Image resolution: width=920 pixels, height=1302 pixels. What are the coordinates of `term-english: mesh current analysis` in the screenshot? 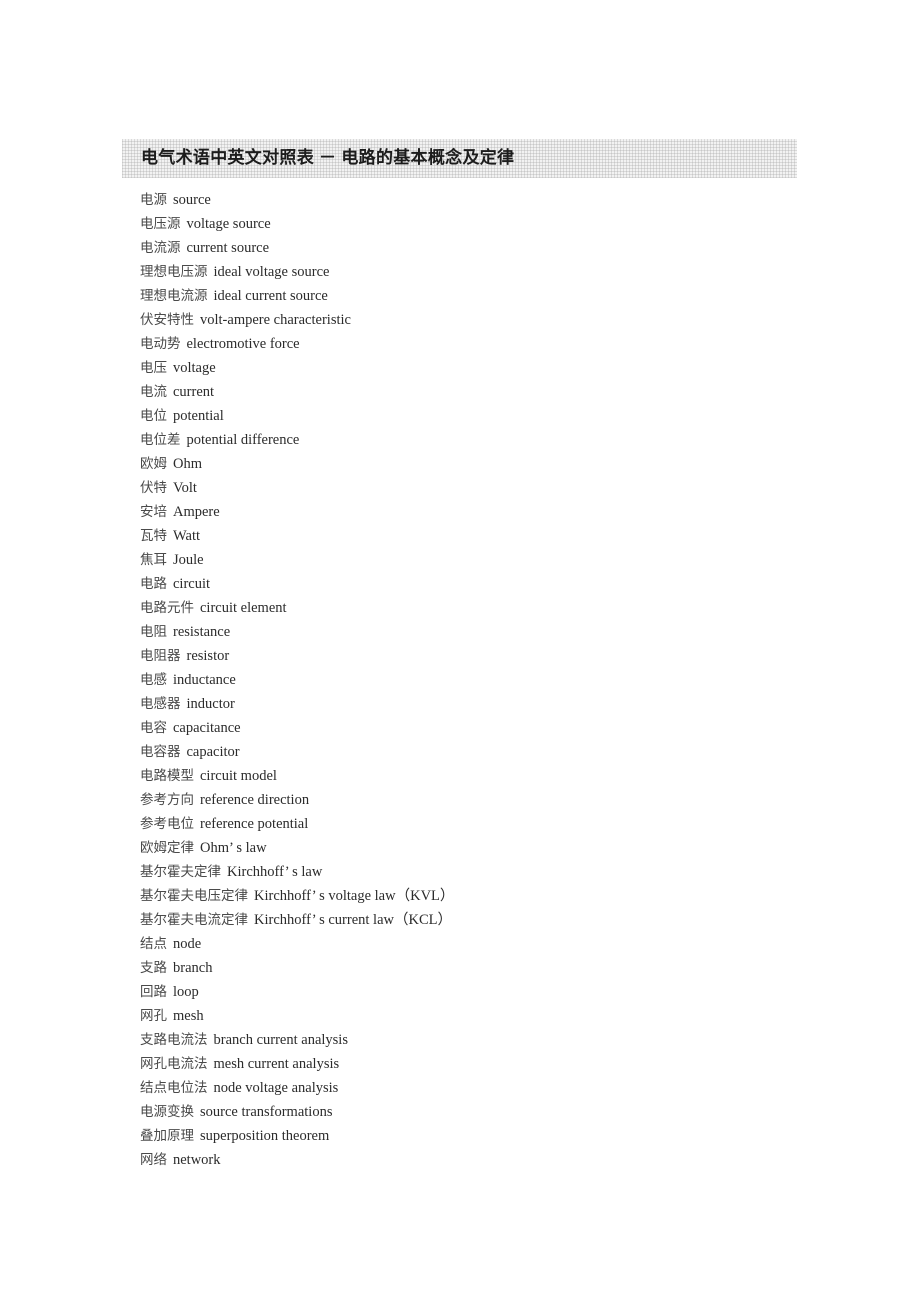 It's located at (276, 1064).